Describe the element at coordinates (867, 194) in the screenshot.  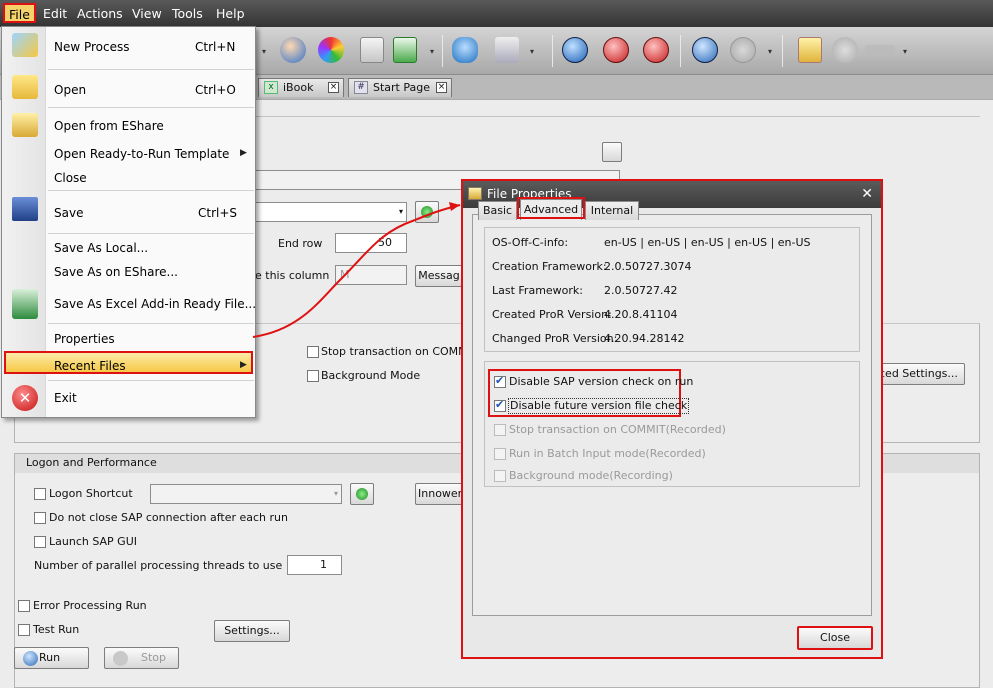
I see `close-icon: ✕` at that location.